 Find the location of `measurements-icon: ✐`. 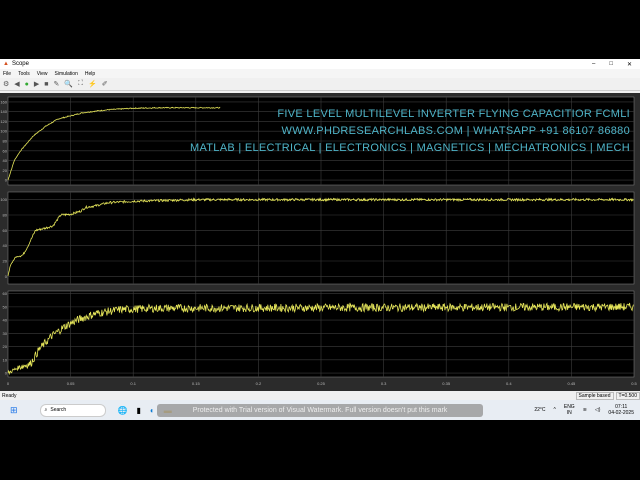

measurements-icon: ✐ is located at coordinates (105, 84).